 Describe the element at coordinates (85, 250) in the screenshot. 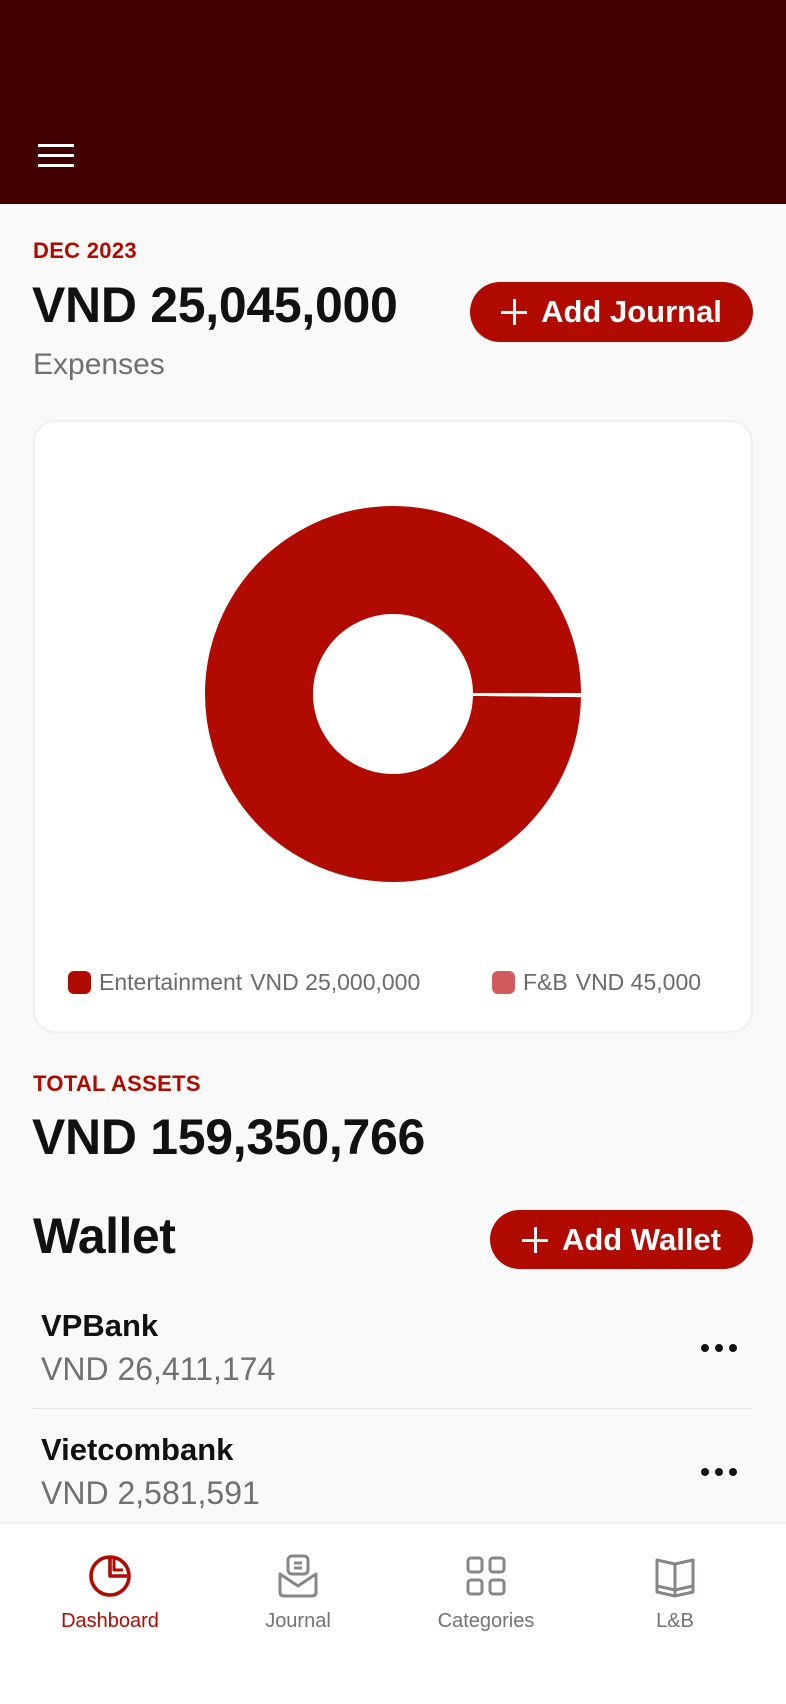

I see `expenses-period: DEC 2023` at that location.